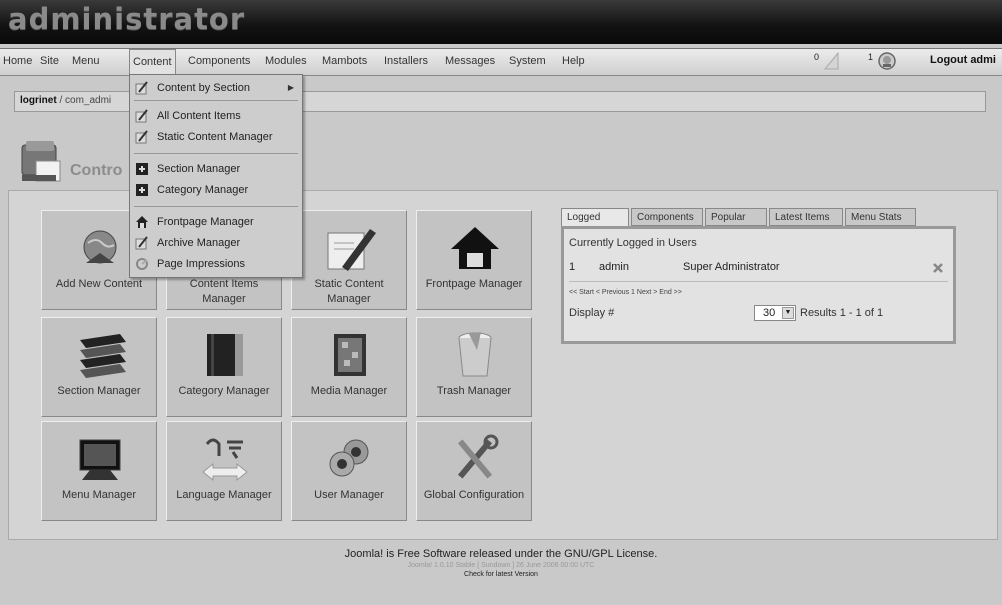  What do you see at coordinates (99, 391) in the screenshot?
I see `cell-label: Section Manager` at bounding box center [99, 391].